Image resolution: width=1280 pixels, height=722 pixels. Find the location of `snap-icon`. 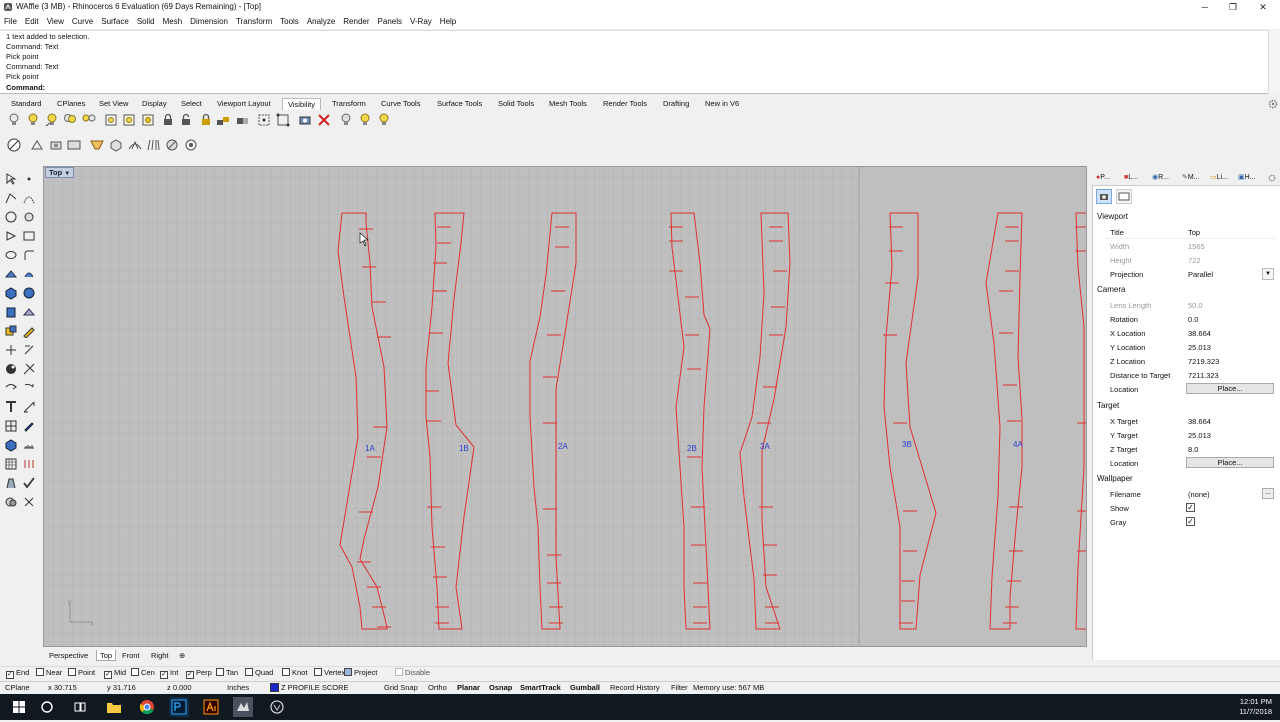

snap-icon is located at coordinates (29, 502).